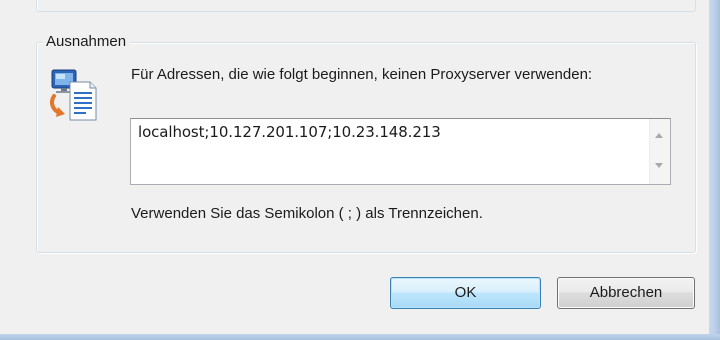 This screenshot has height=340, width=720. What do you see at coordinates (659, 135) in the screenshot?
I see `scroll-up-icon` at bounding box center [659, 135].